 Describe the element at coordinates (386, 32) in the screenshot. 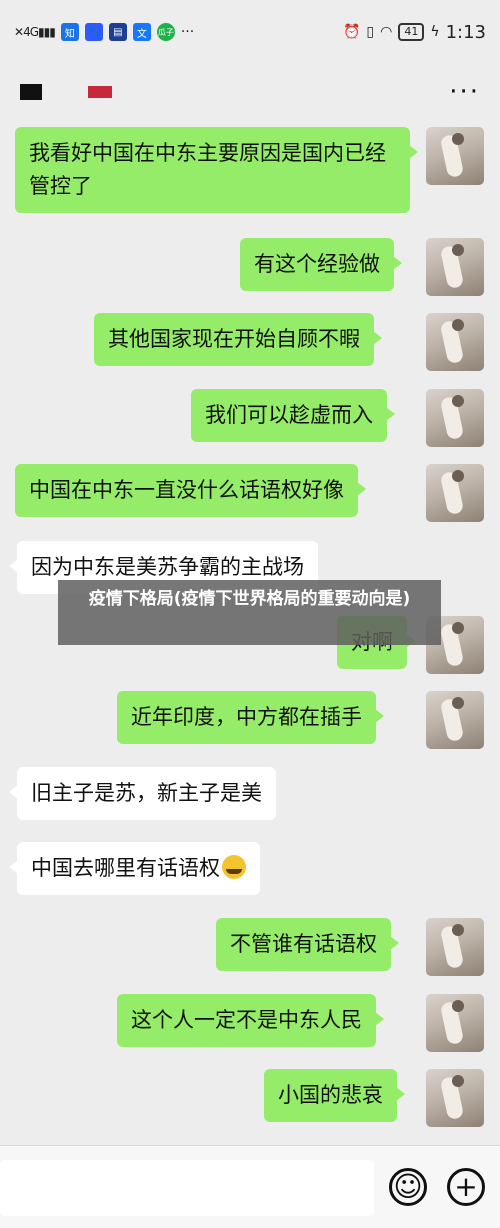

I see `wifi-icon: ◠` at that location.